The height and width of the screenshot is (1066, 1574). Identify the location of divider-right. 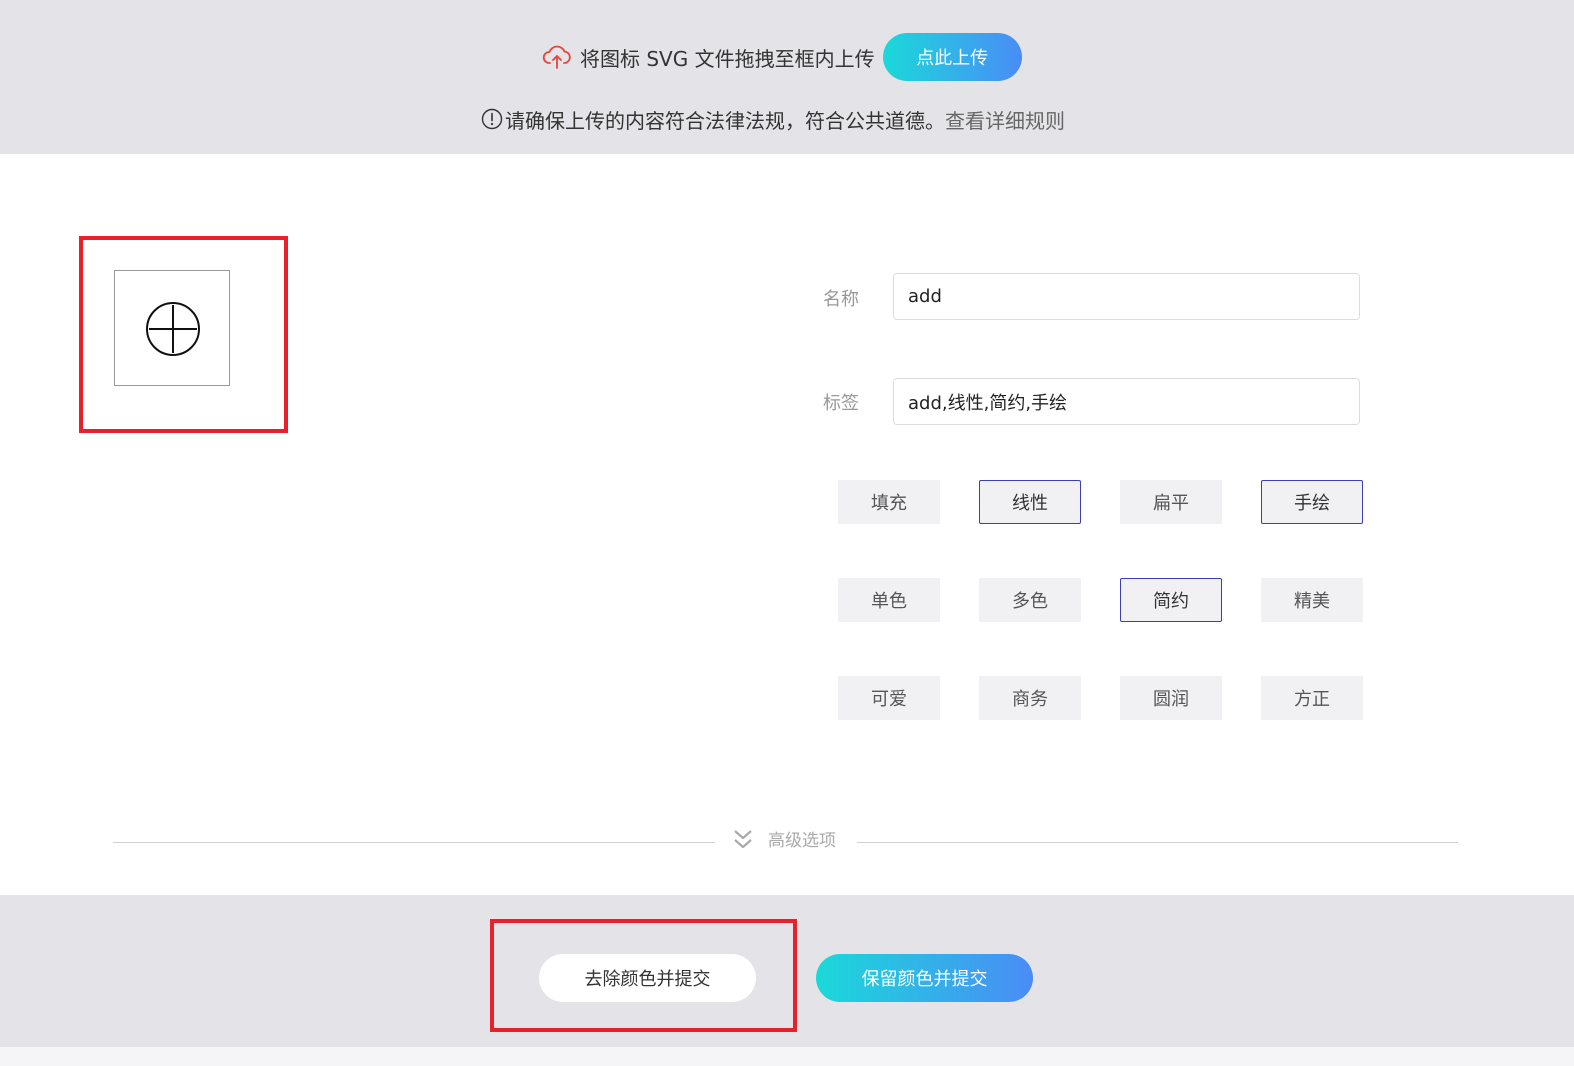
(1157, 842).